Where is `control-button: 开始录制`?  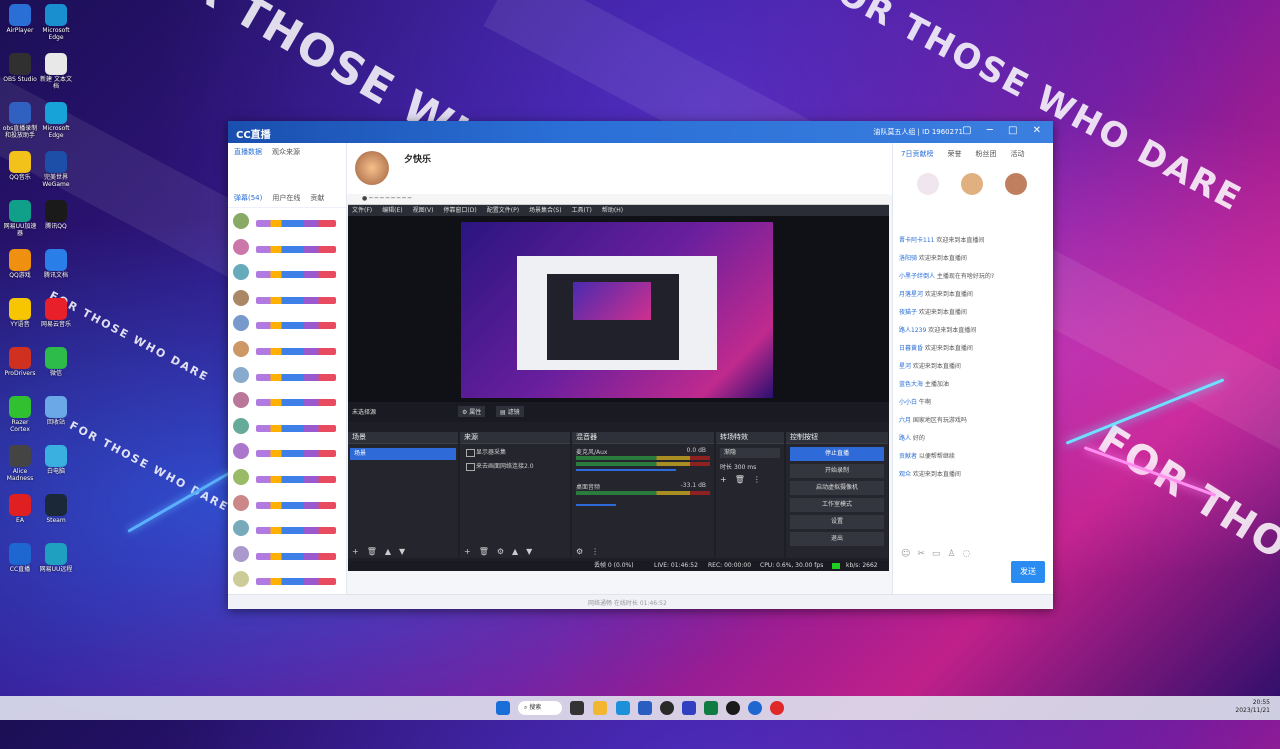
control-button: 开始录制 is located at coordinates (837, 471).